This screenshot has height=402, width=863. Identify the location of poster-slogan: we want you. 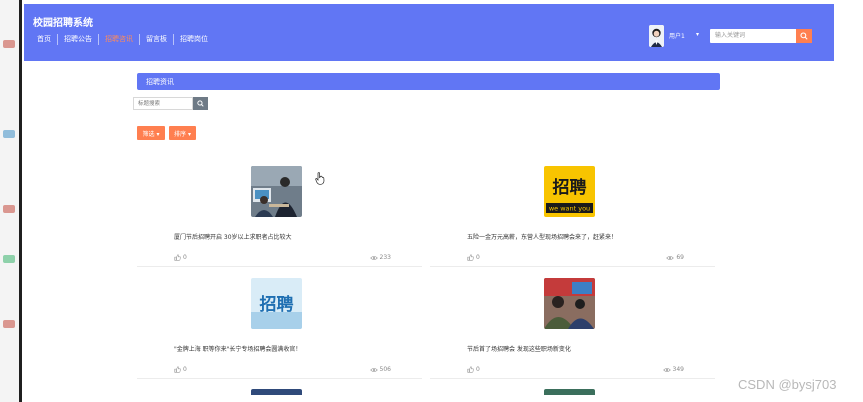
(569, 209).